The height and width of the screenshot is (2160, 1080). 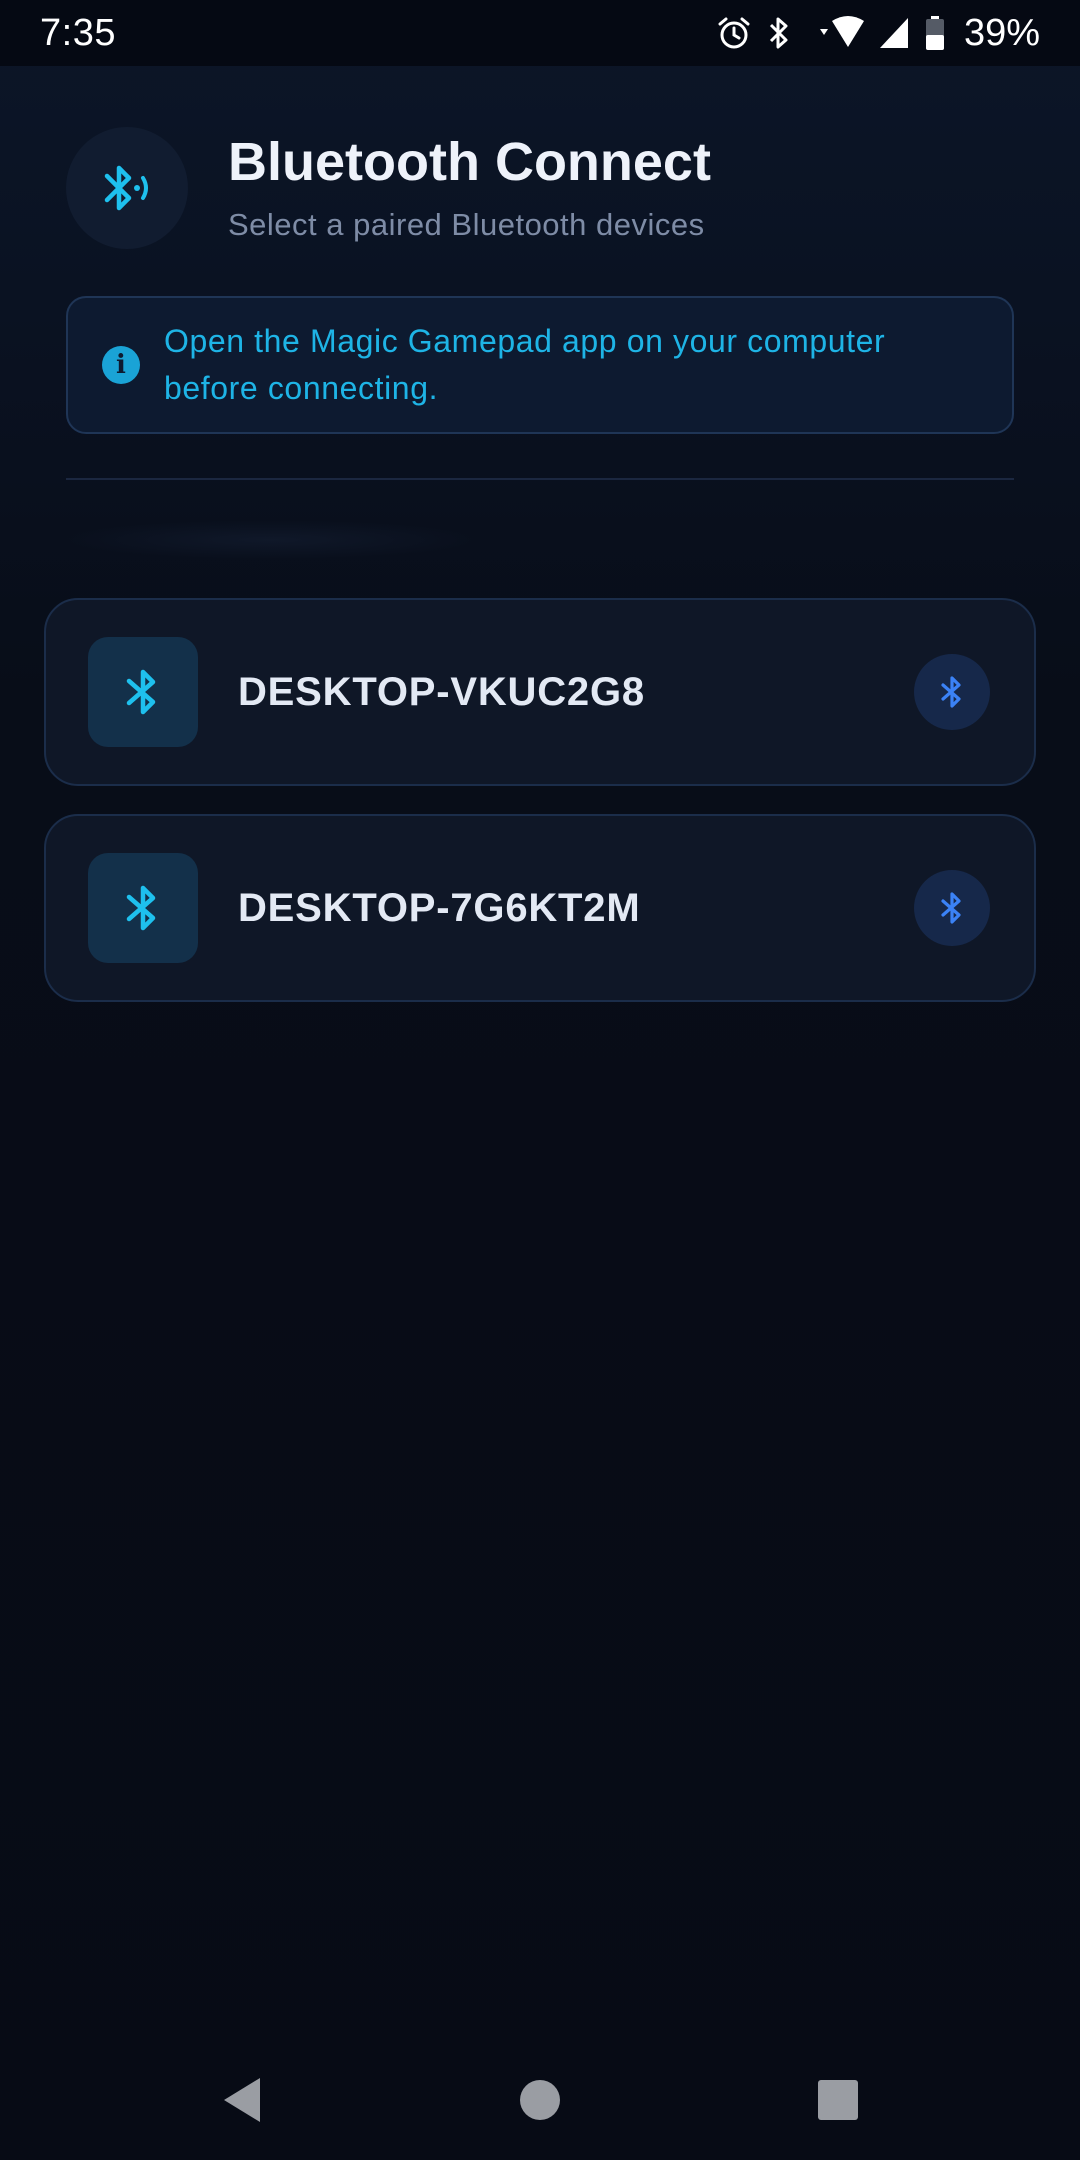 I want to click on divider-shadow, so click(x=270, y=540).